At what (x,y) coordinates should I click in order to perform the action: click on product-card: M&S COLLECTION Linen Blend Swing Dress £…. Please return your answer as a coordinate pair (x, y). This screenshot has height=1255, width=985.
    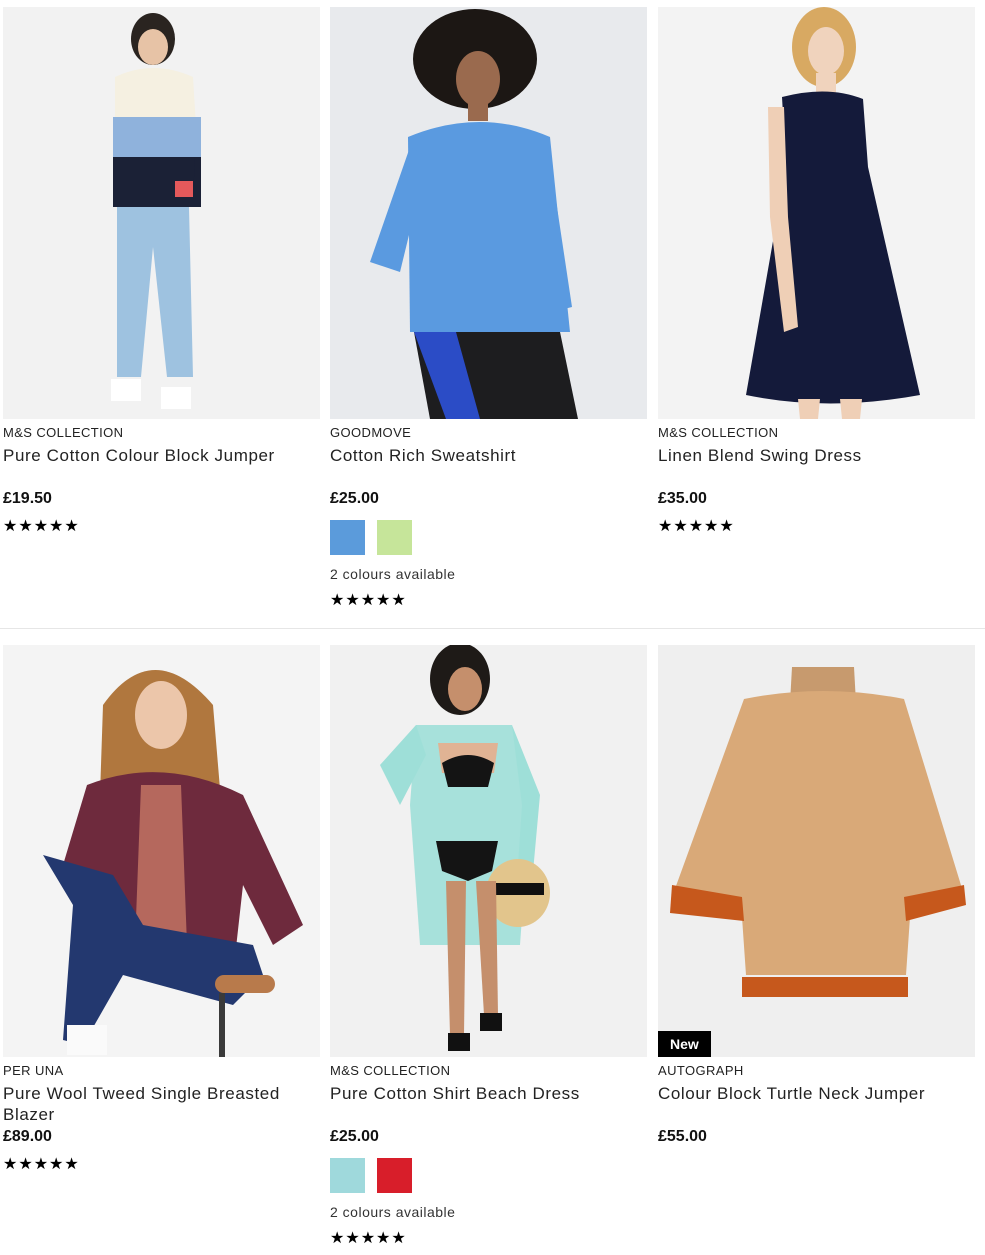
    Looking at the image, I should click on (816, 271).